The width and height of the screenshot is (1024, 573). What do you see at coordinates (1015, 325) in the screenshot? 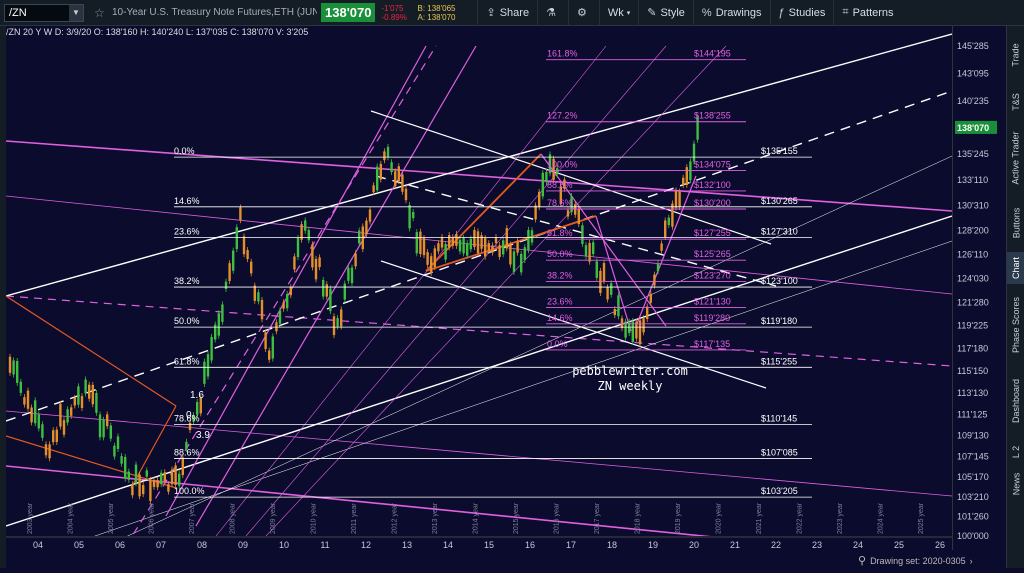
I see `tab-phase-scores: Phase Scores` at bounding box center [1015, 325].